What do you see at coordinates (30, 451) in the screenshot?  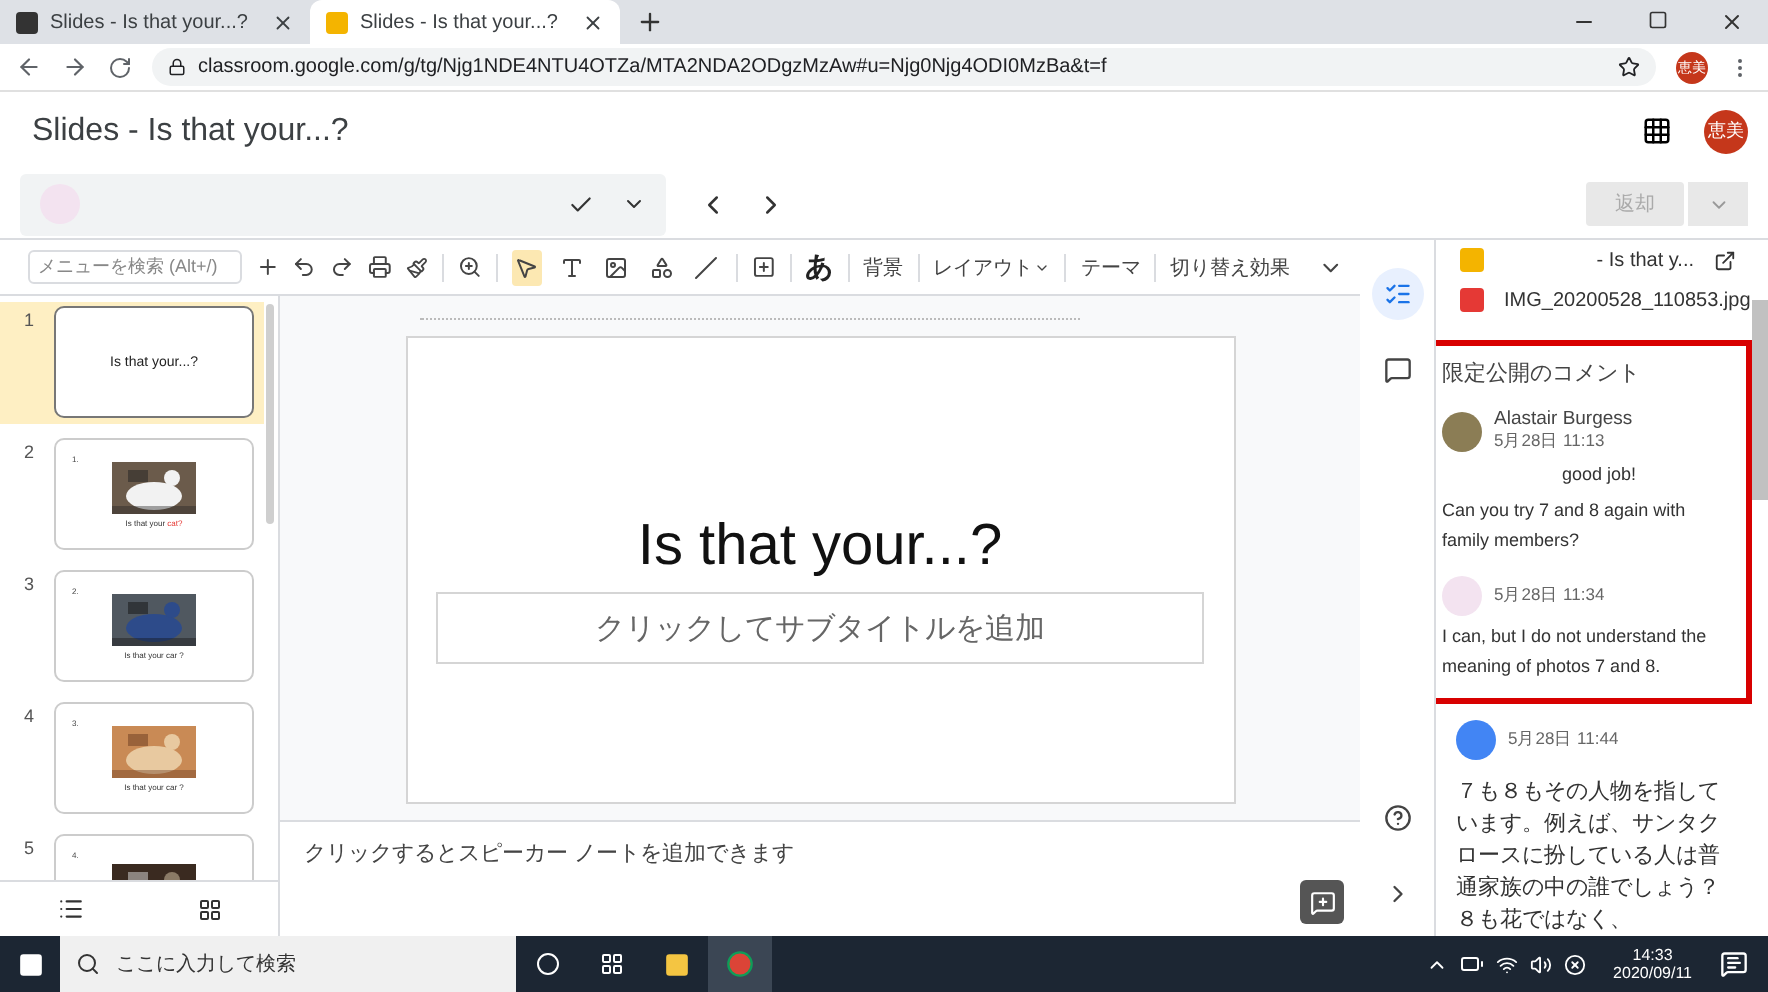 I see `slide-number: 2` at bounding box center [30, 451].